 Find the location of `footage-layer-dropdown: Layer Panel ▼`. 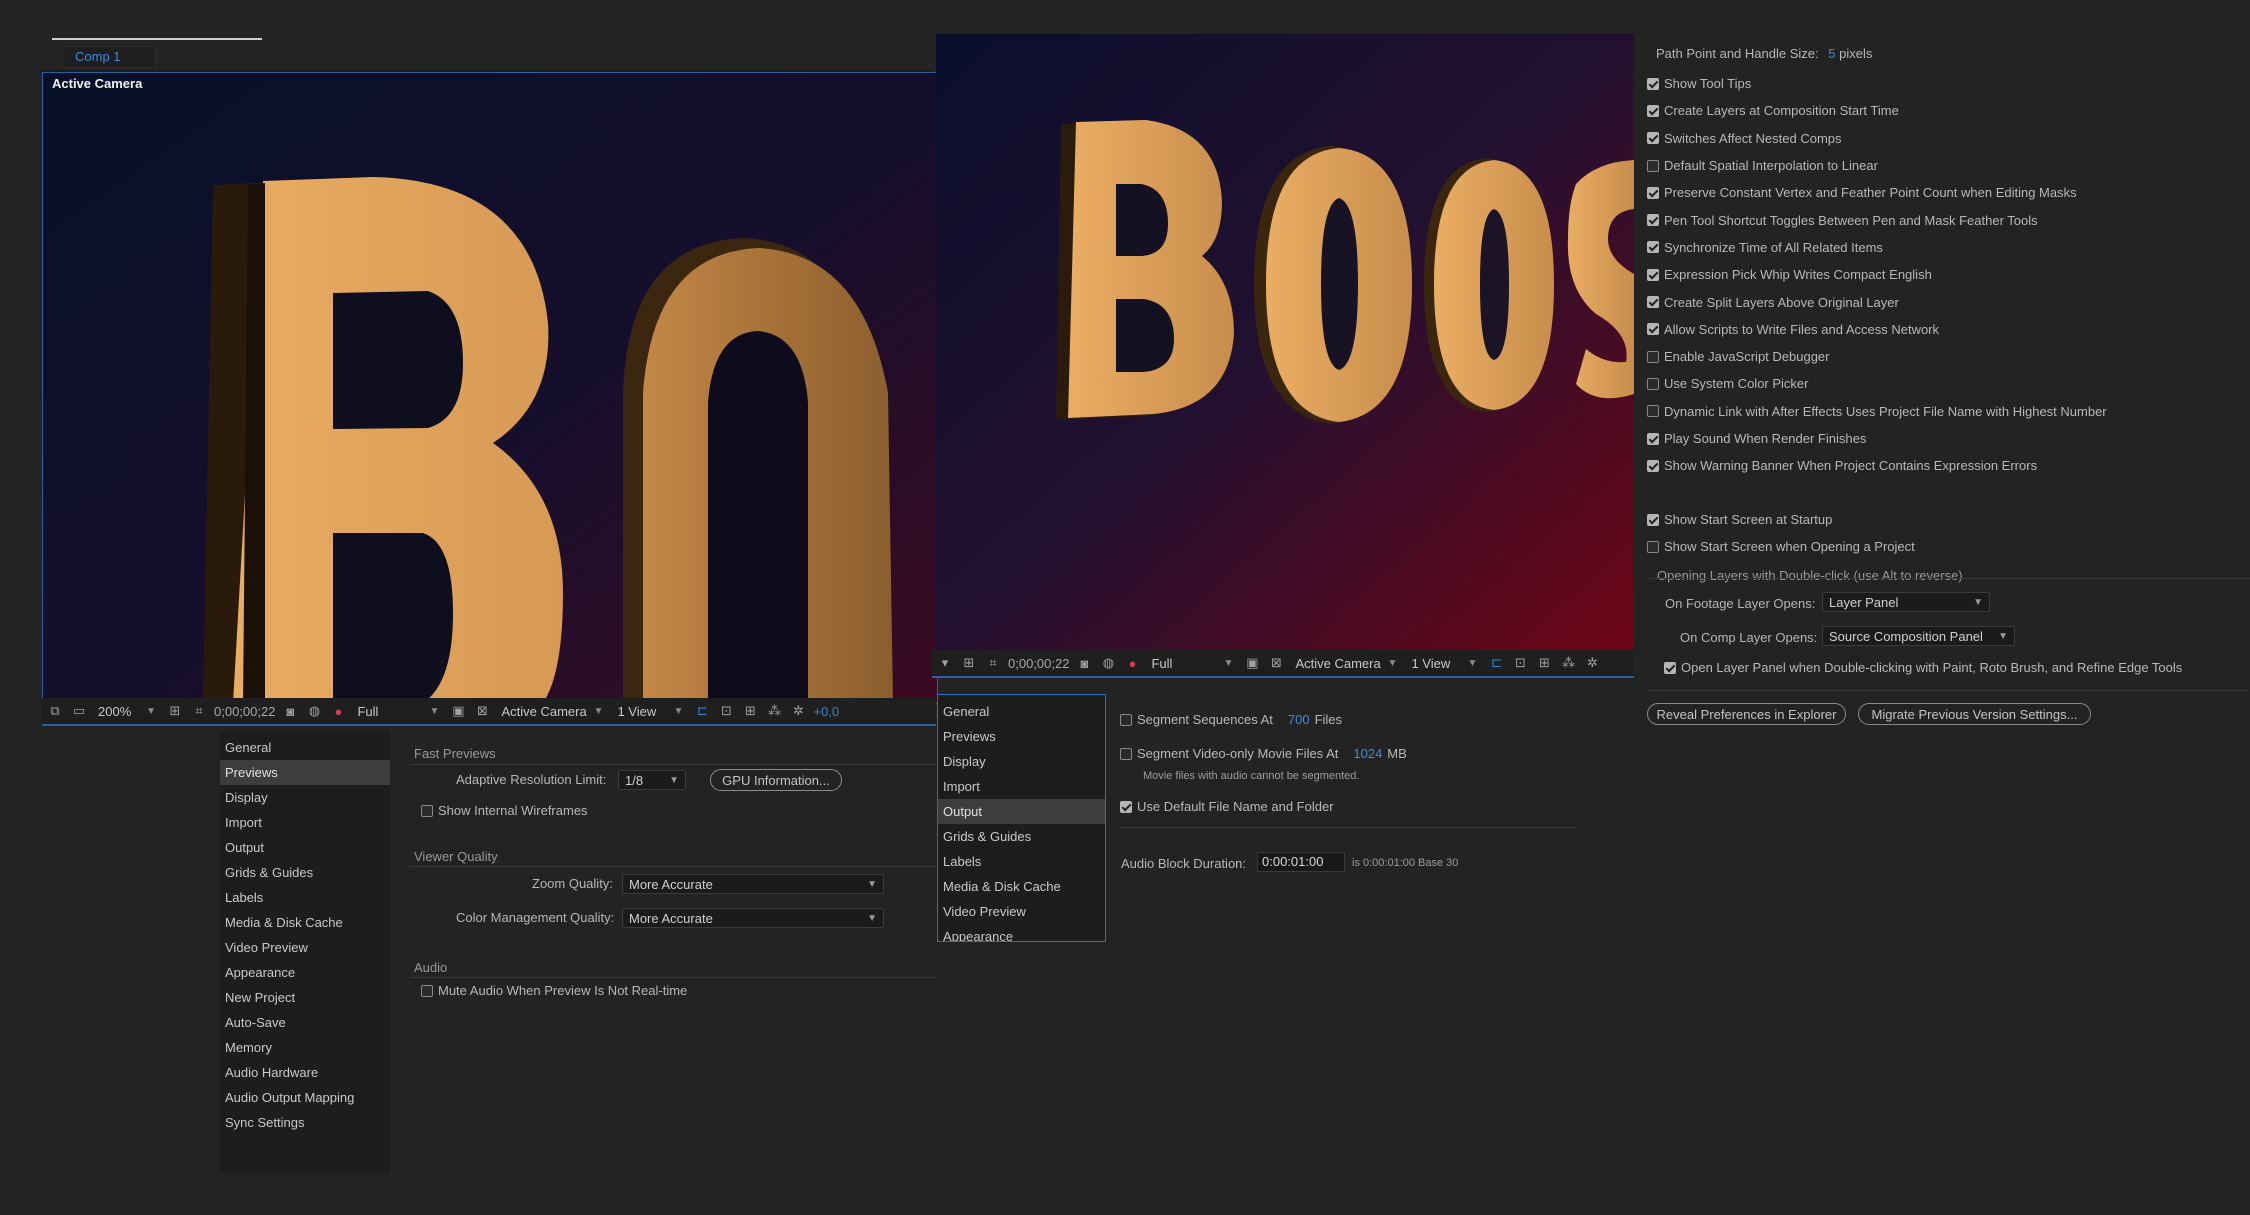

footage-layer-dropdown: Layer Panel ▼ is located at coordinates (1906, 602).